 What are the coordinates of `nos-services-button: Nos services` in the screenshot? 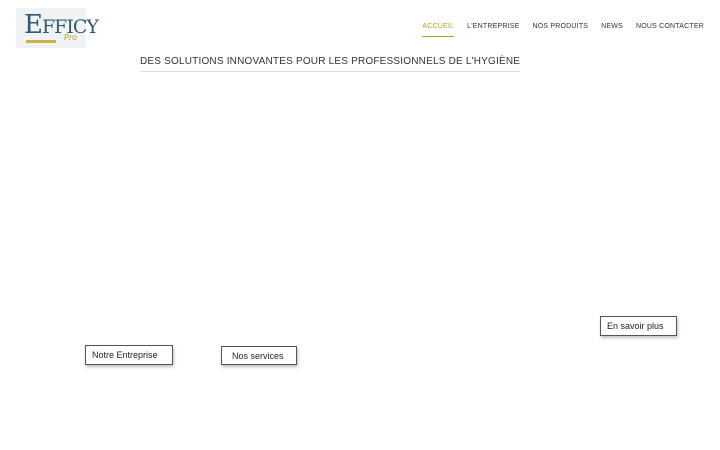 It's located at (259, 355).